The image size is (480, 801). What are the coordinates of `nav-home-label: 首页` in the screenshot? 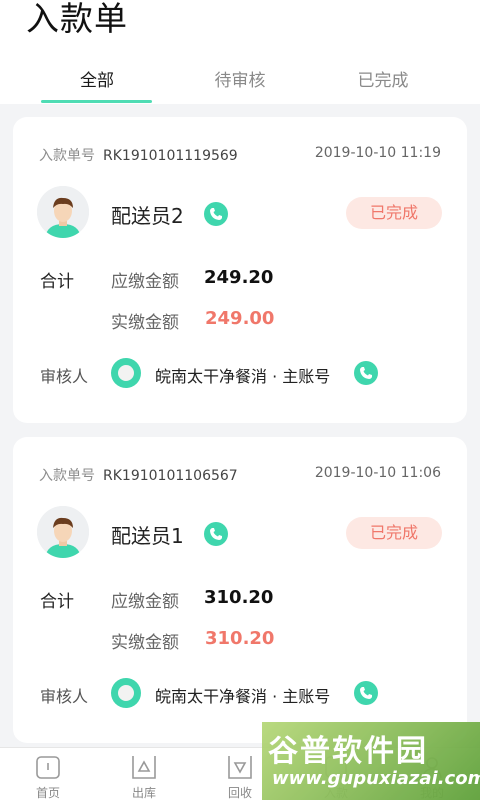 It's located at (47, 793).